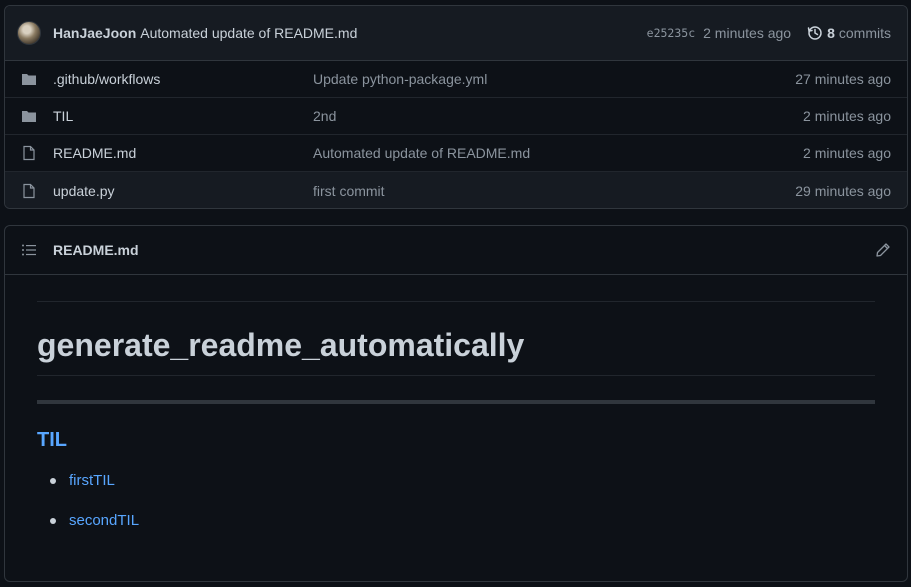 This screenshot has width=911, height=587. Describe the element at coordinates (554, 191) in the screenshot. I see `file-commit-message: first commit` at that location.